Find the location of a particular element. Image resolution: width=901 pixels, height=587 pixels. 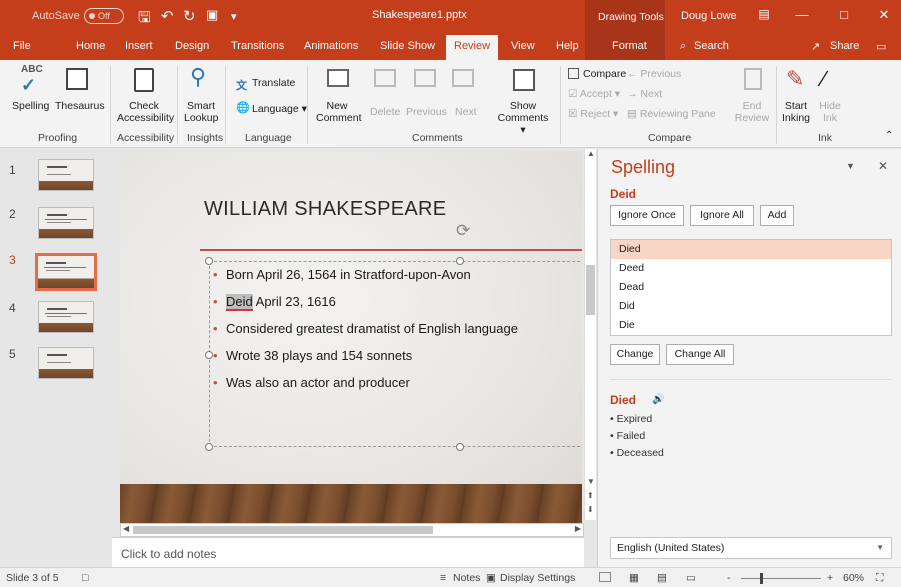

notes-placeholder: Click to add notes is located at coordinates (348, 552).